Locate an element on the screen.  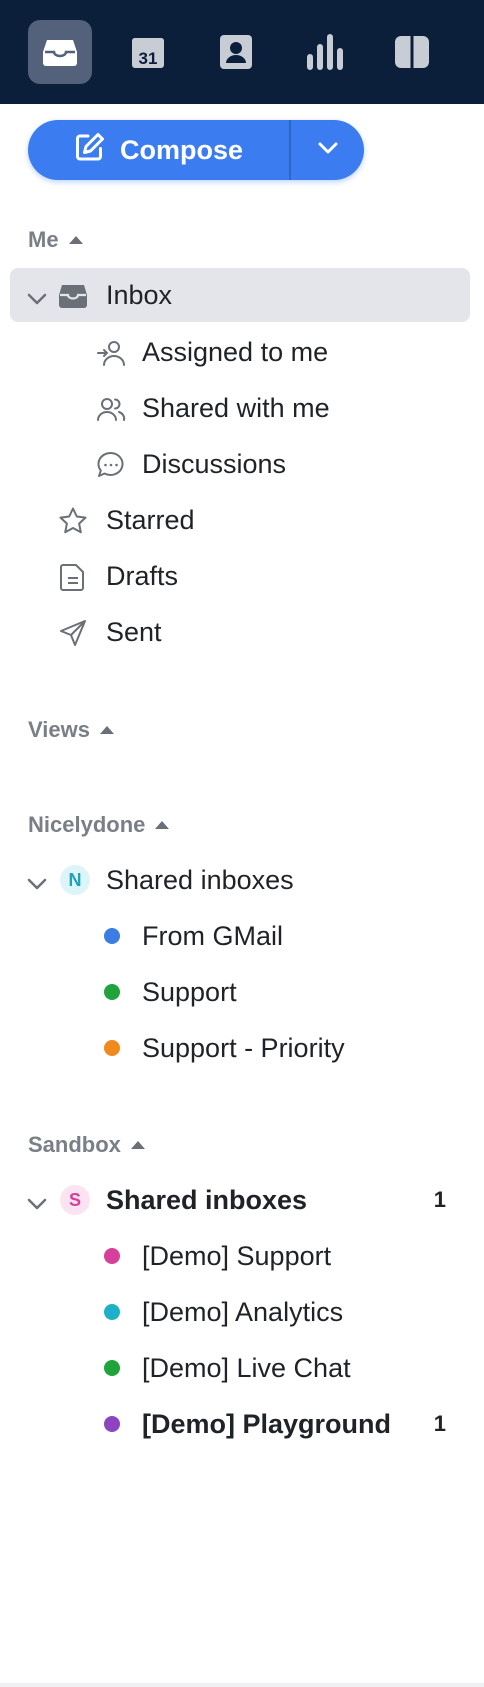
sidebar-item-label: Drafts is located at coordinates (142, 575).